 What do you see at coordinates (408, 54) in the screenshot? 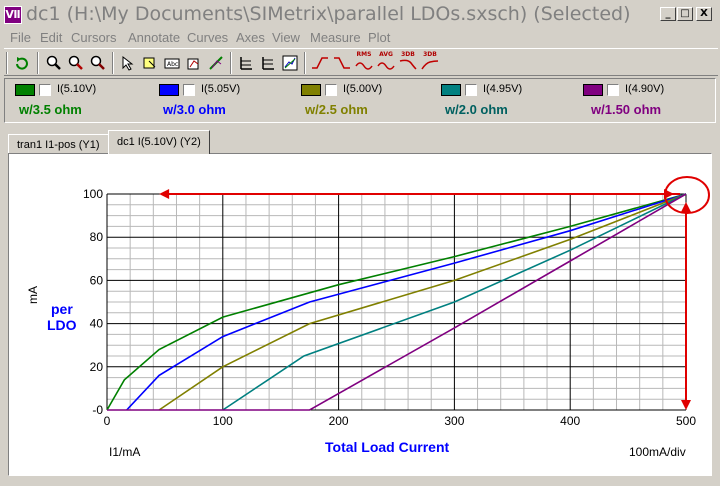
I see `db3-label: 3DB` at bounding box center [408, 54].